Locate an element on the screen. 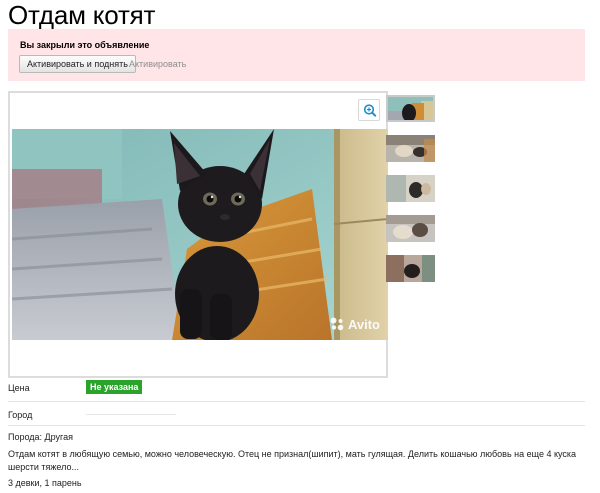 Image resolution: width=600 pixels, height=493 pixels. zoom-in-icon is located at coordinates (370, 110).